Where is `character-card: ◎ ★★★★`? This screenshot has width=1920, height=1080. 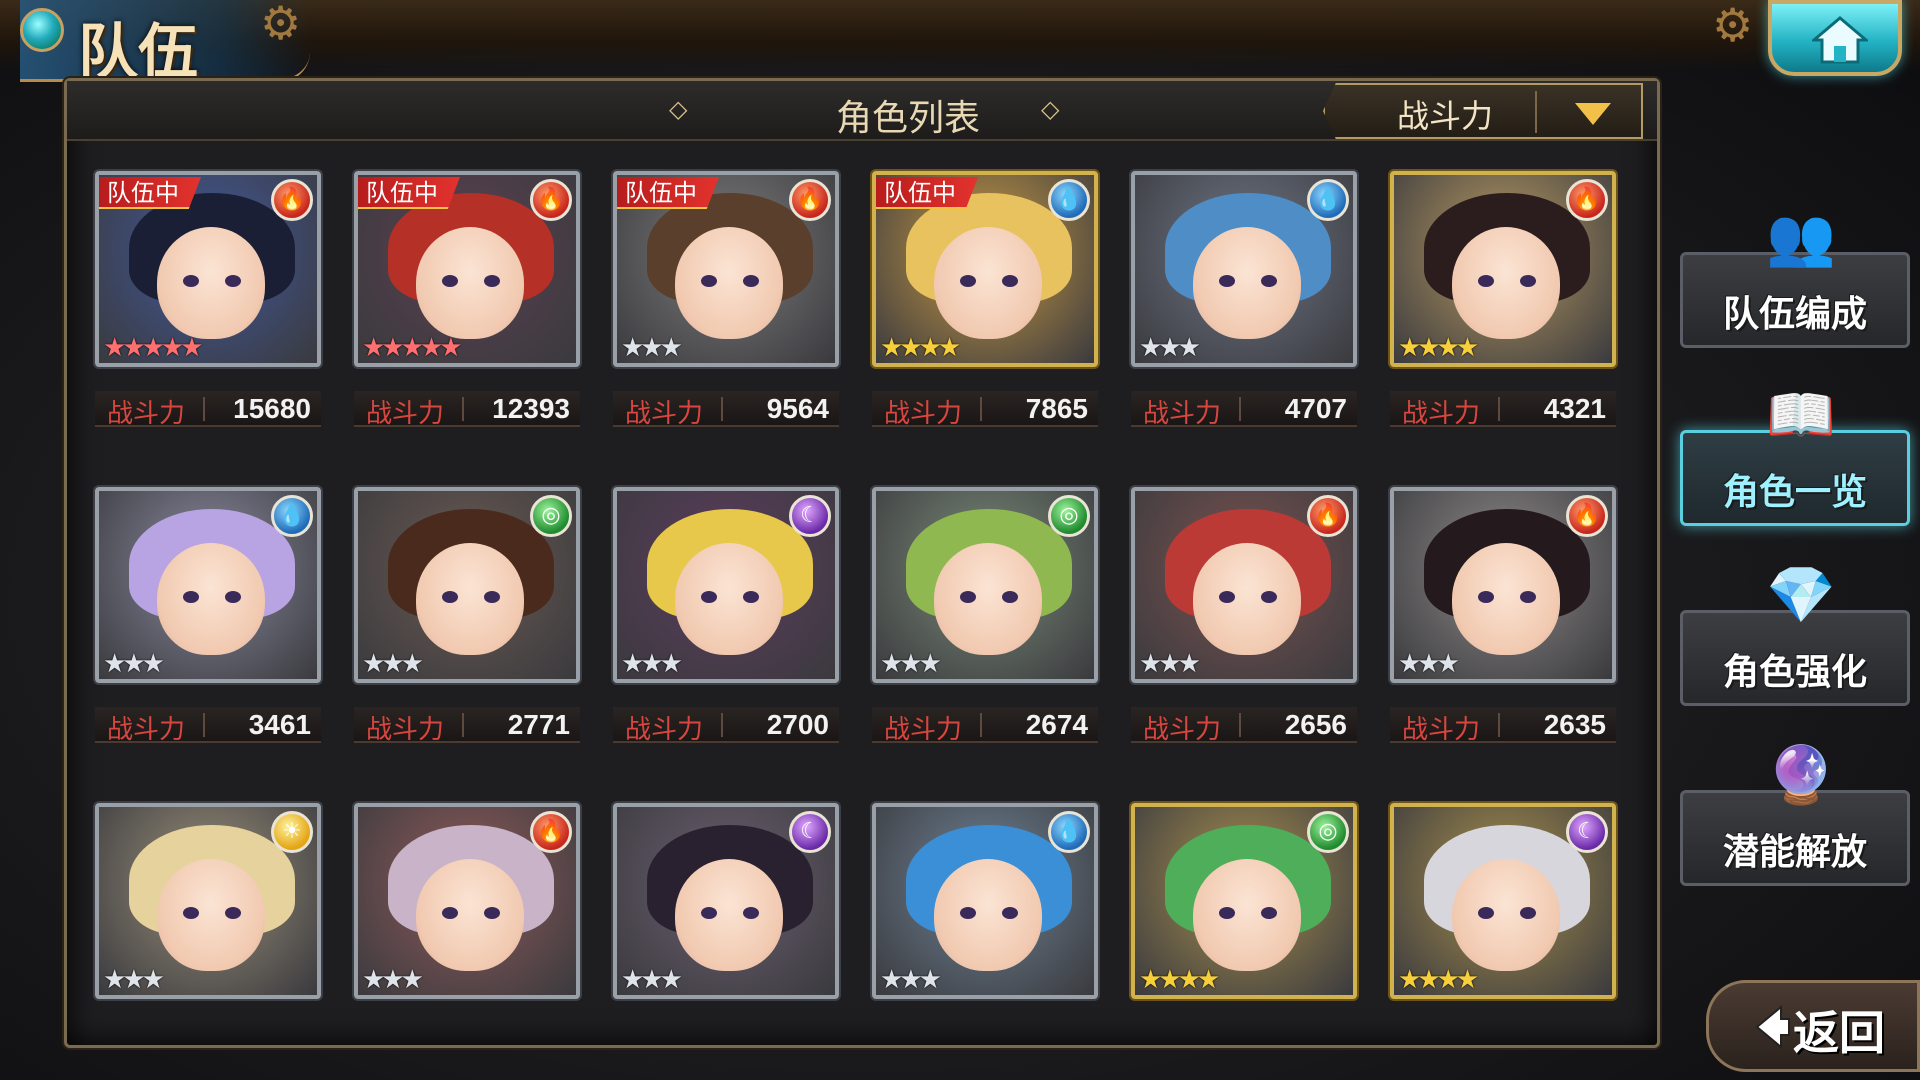
character-card: ◎ ★★★★ is located at coordinates (1244, 901).